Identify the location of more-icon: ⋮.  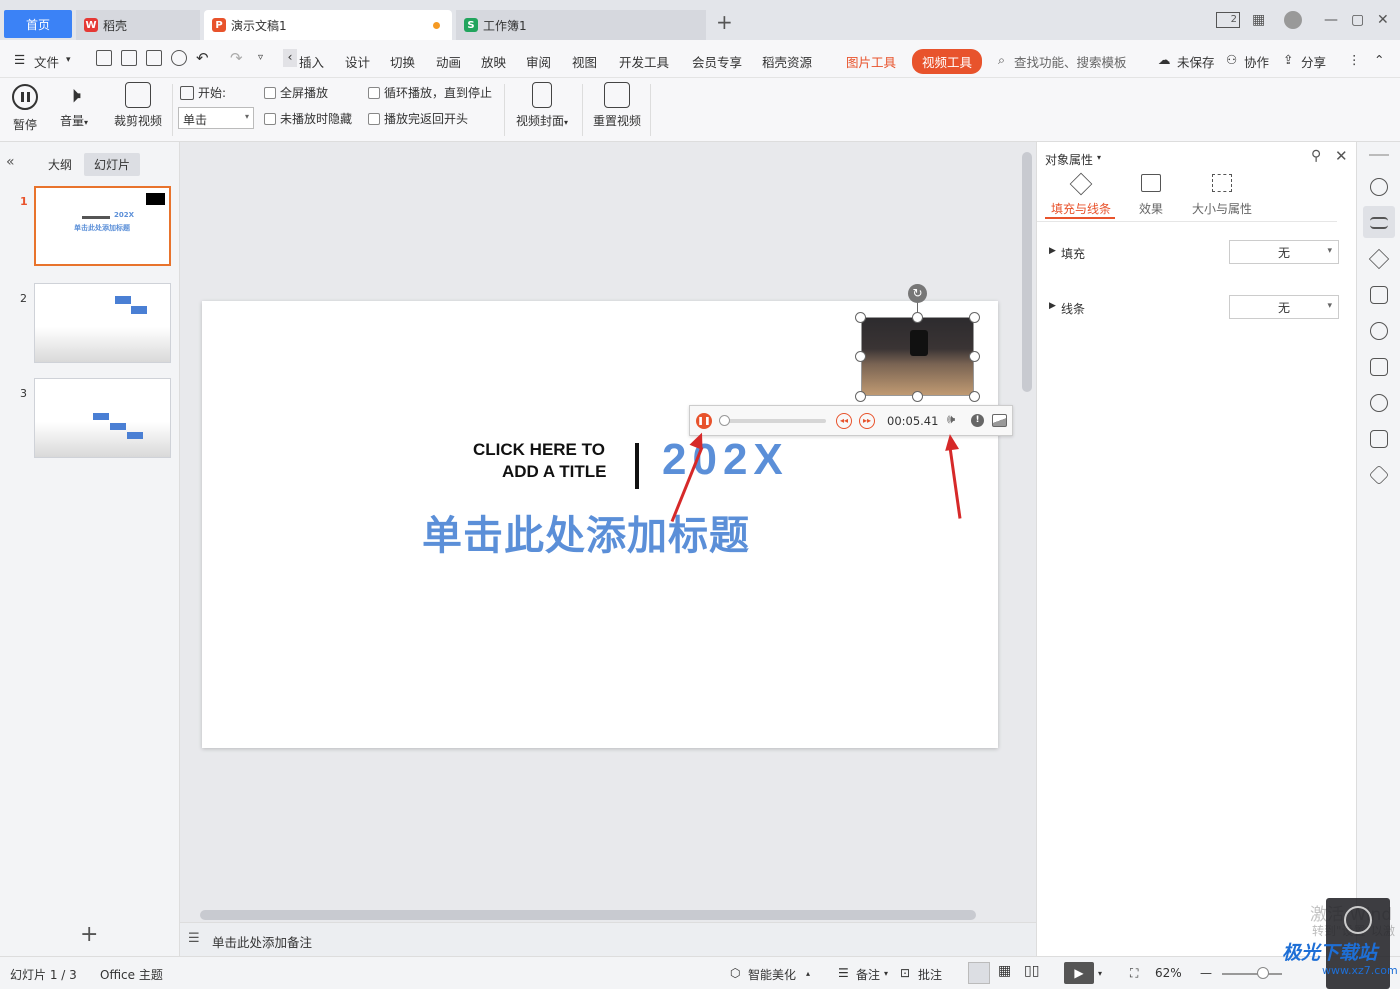
(1354, 59).